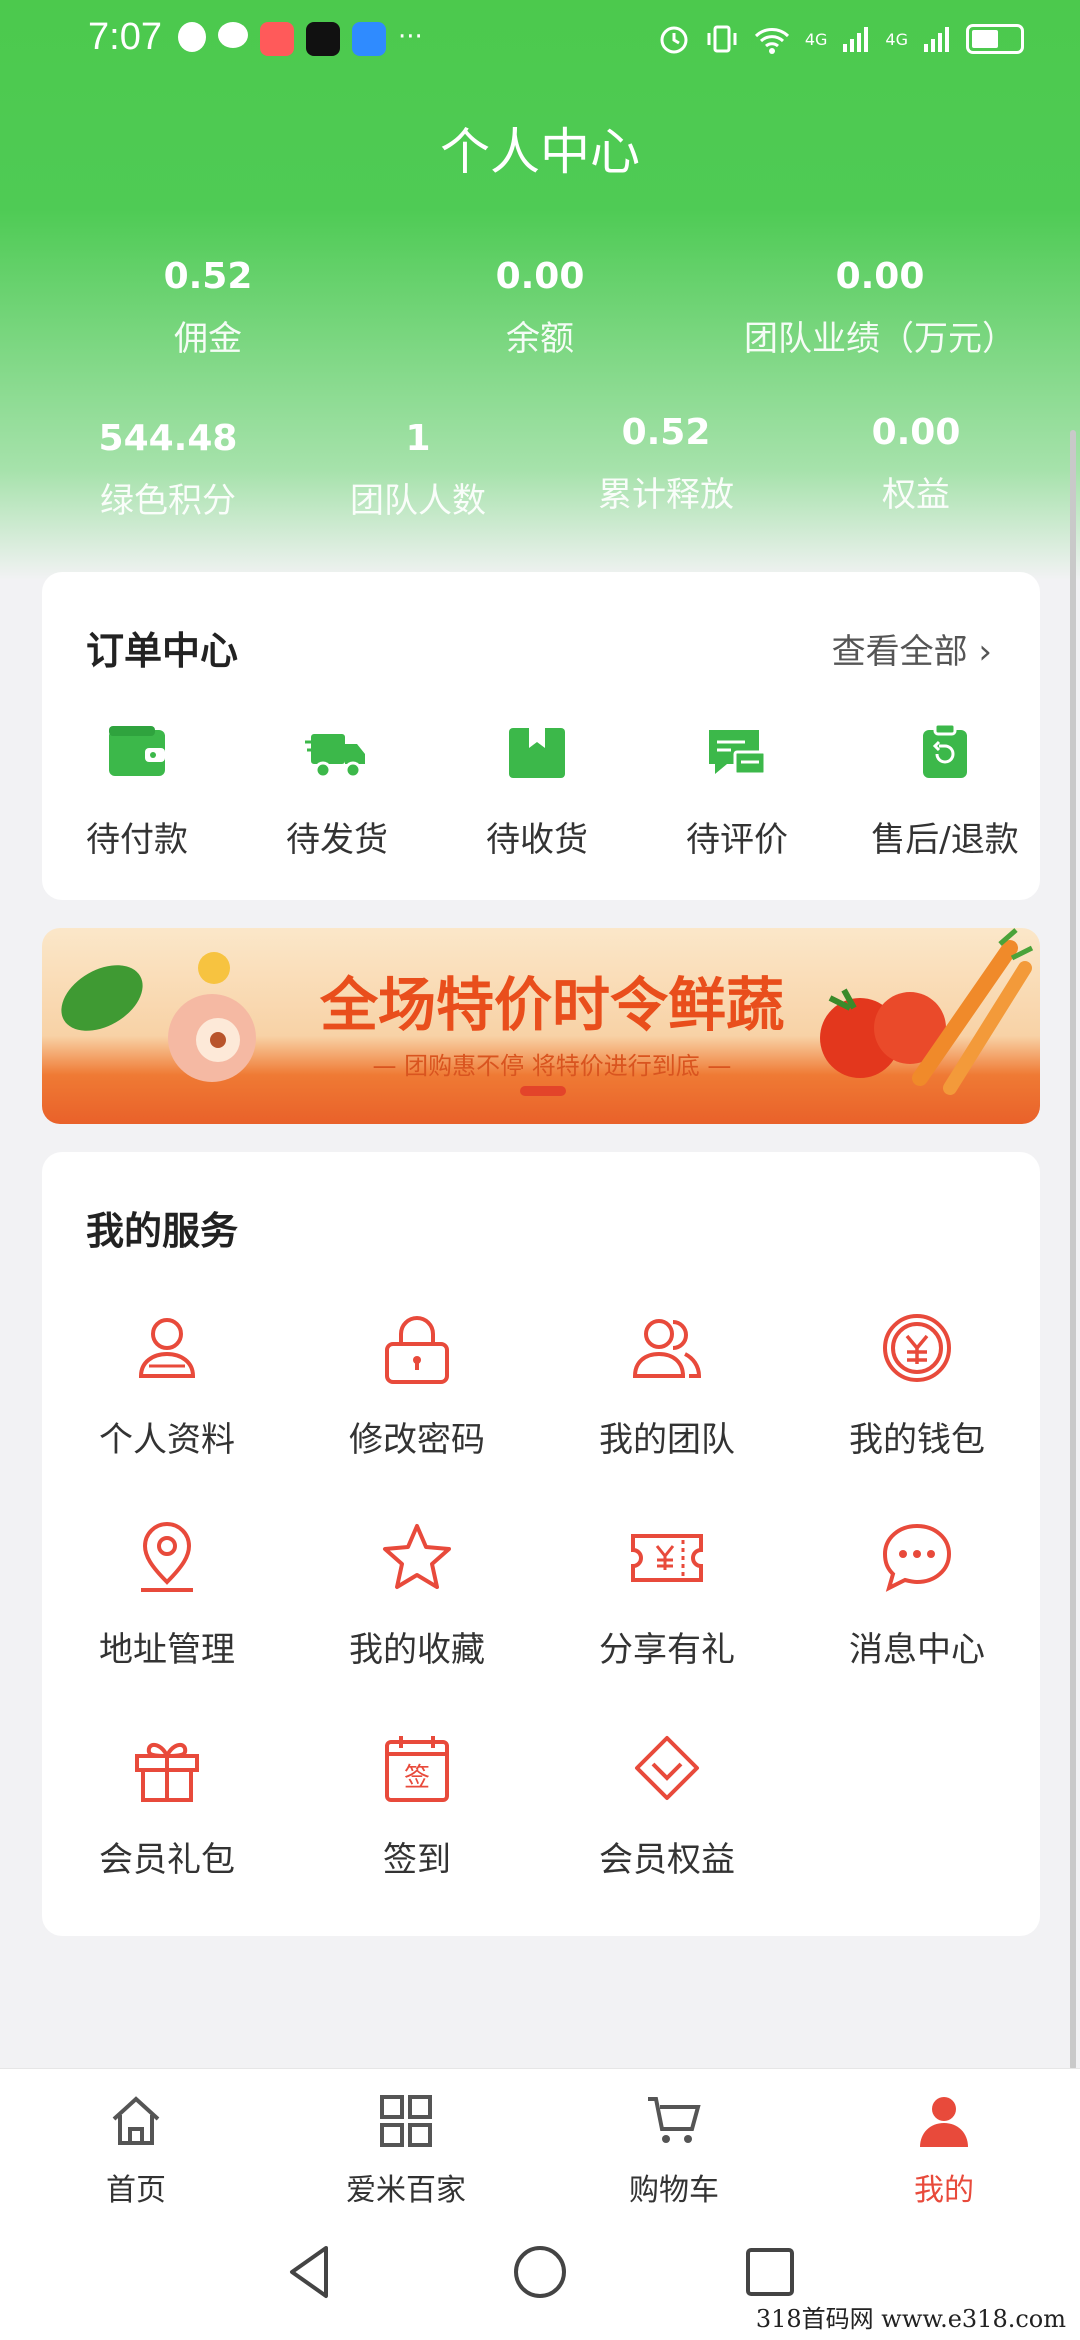  Describe the element at coordinates (737, 791) in the screenshot. I see `order-pending-review: 待评价` at that location.